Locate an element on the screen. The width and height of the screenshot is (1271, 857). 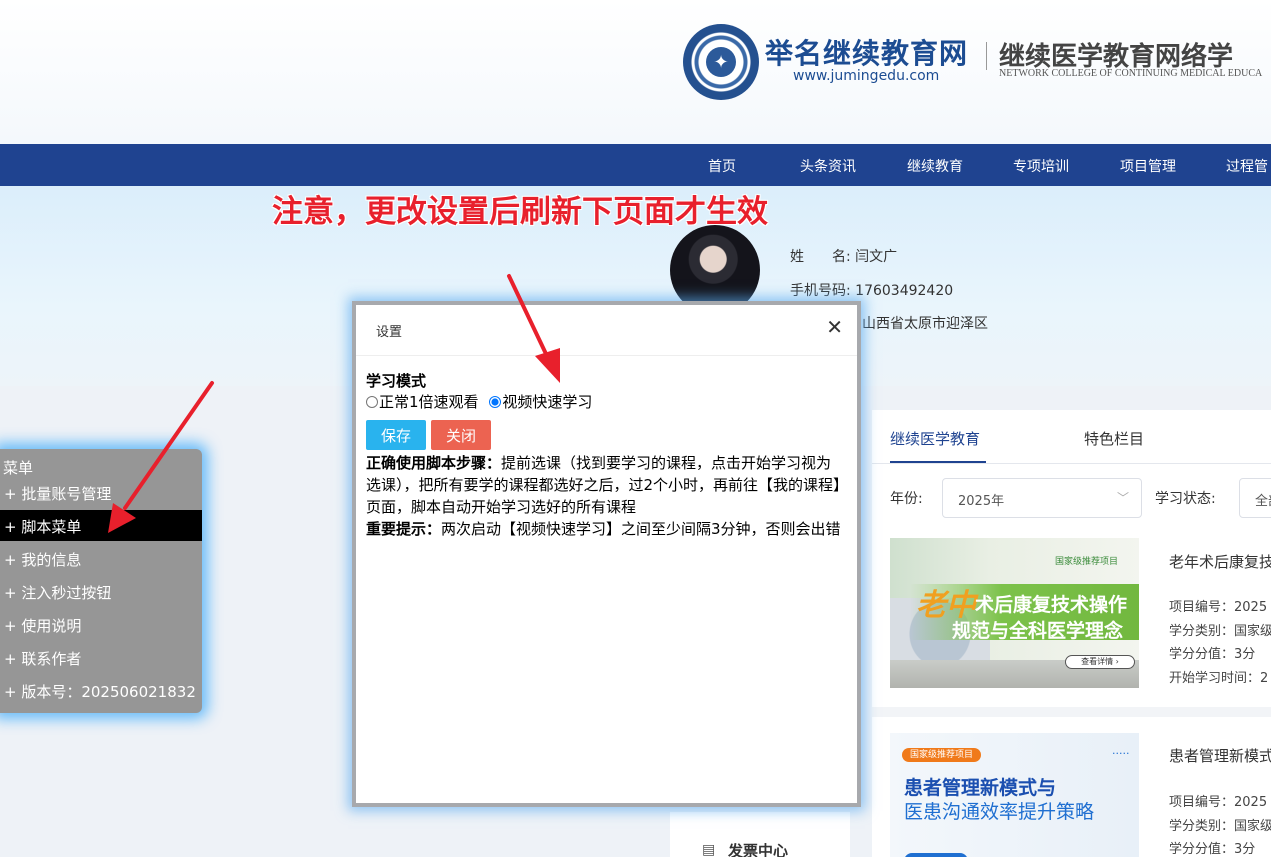
year-select: 2025年 ﹀ is located at coordinates (1042, 498).